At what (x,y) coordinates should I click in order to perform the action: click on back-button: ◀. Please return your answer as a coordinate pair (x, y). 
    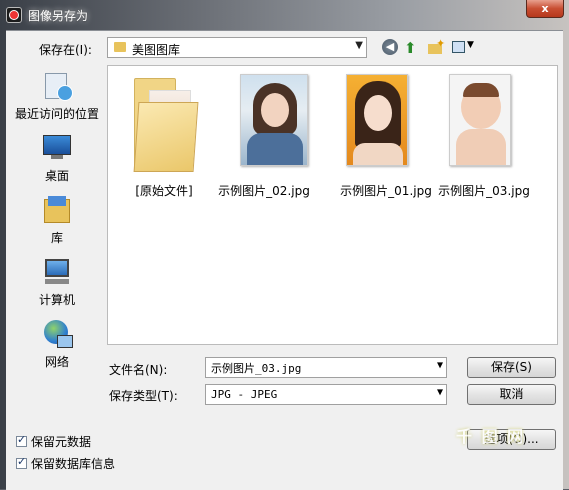
    Looking at the image, I should click on (391, 48).